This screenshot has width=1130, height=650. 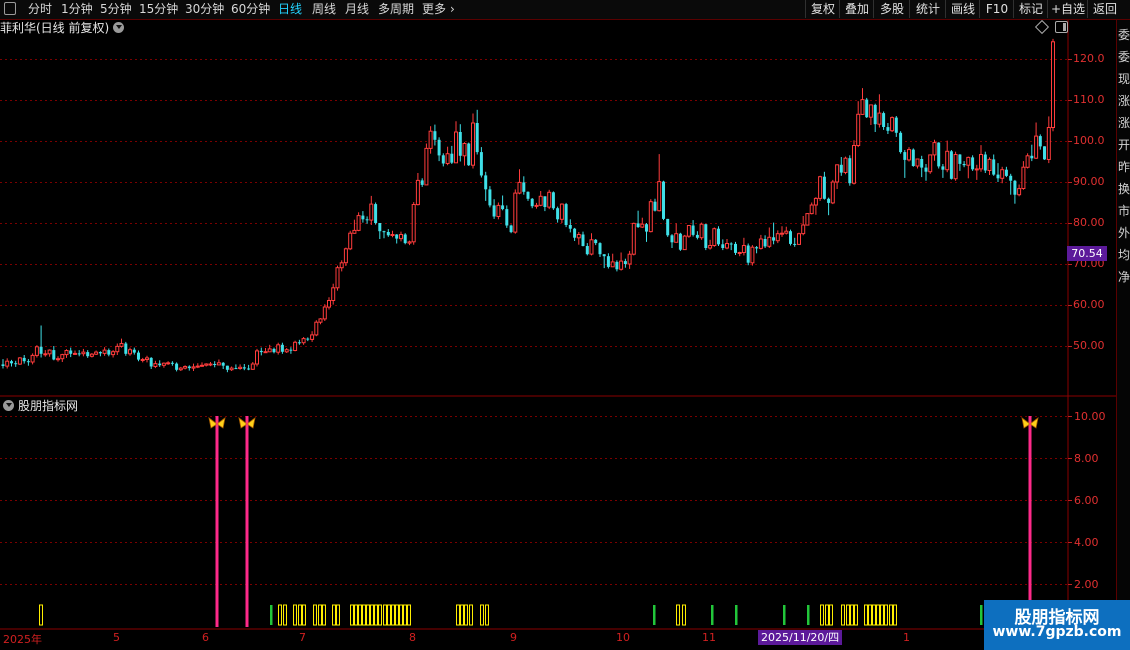 What do you see at coordinates (55, 28) in the screenshot?
I see `stock-title: 菲利华(日线 前复权)` at bounding box center [55, 28].